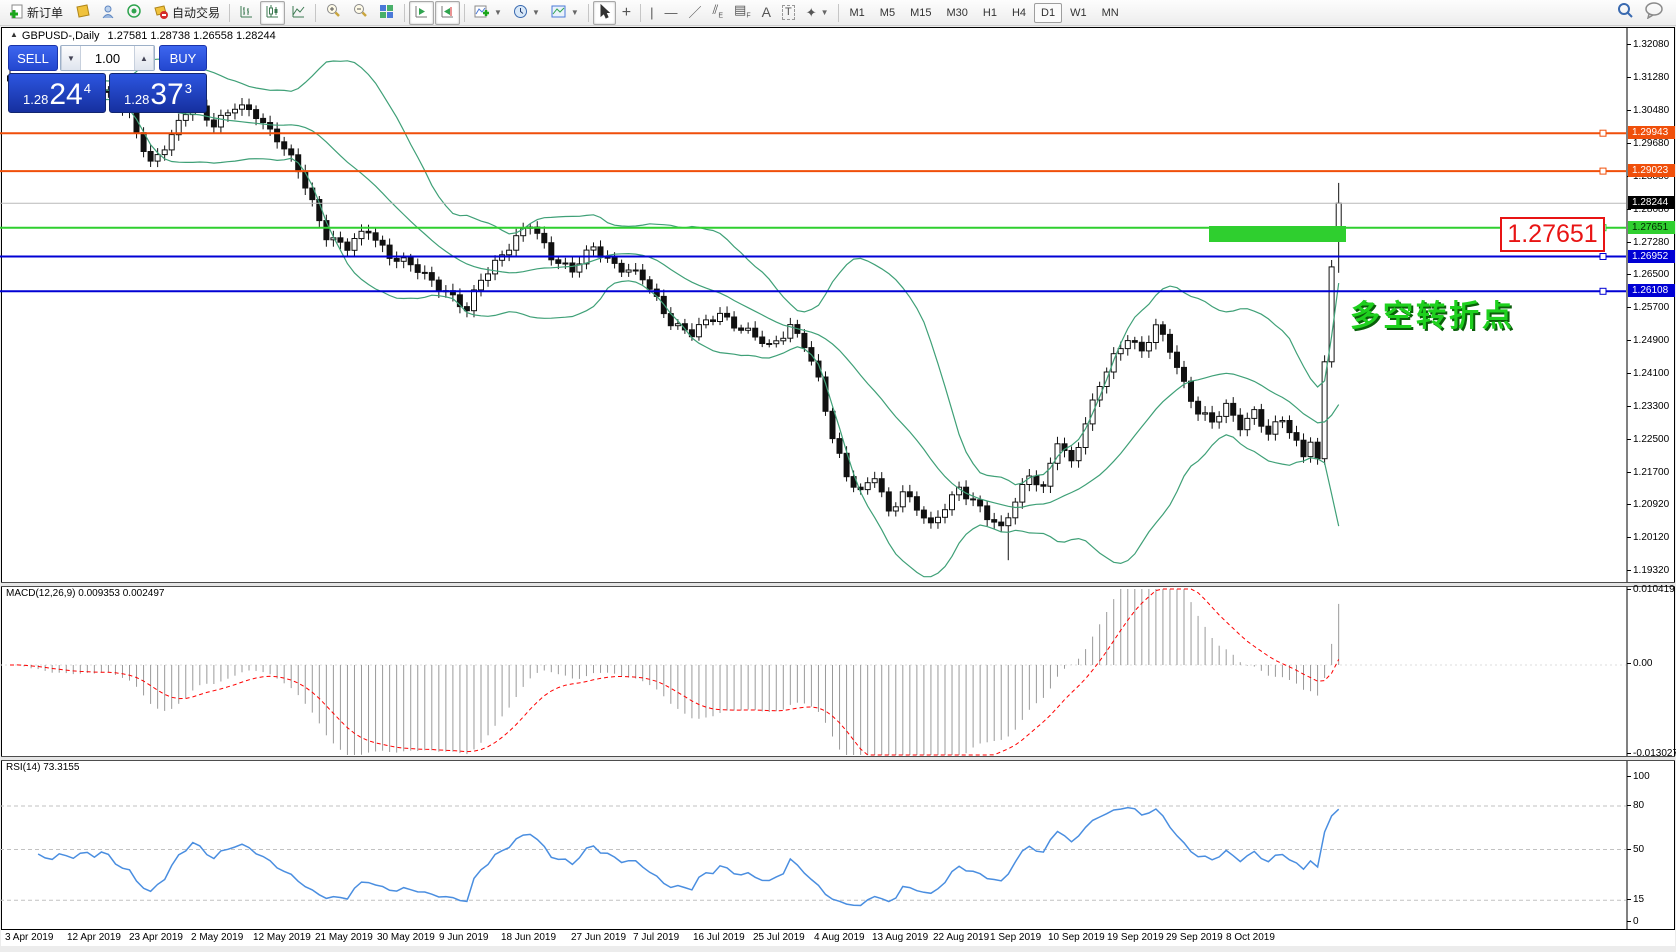 This screenshot has width=1676, height=952. What do you see at coordinates (156, 937) in the screenshot?
I see `date-tick-label: 23 Apr 2019` at bounding box center [156, 937].